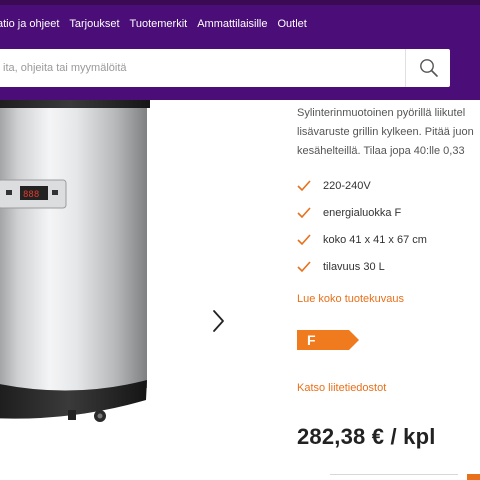 Image resolution: width=480 pixels, height=480 pixels. What do you see at coordinates (328, 340) in the screenshot?
I see `energy-class-badge: F` at bounding box center [328, 340].